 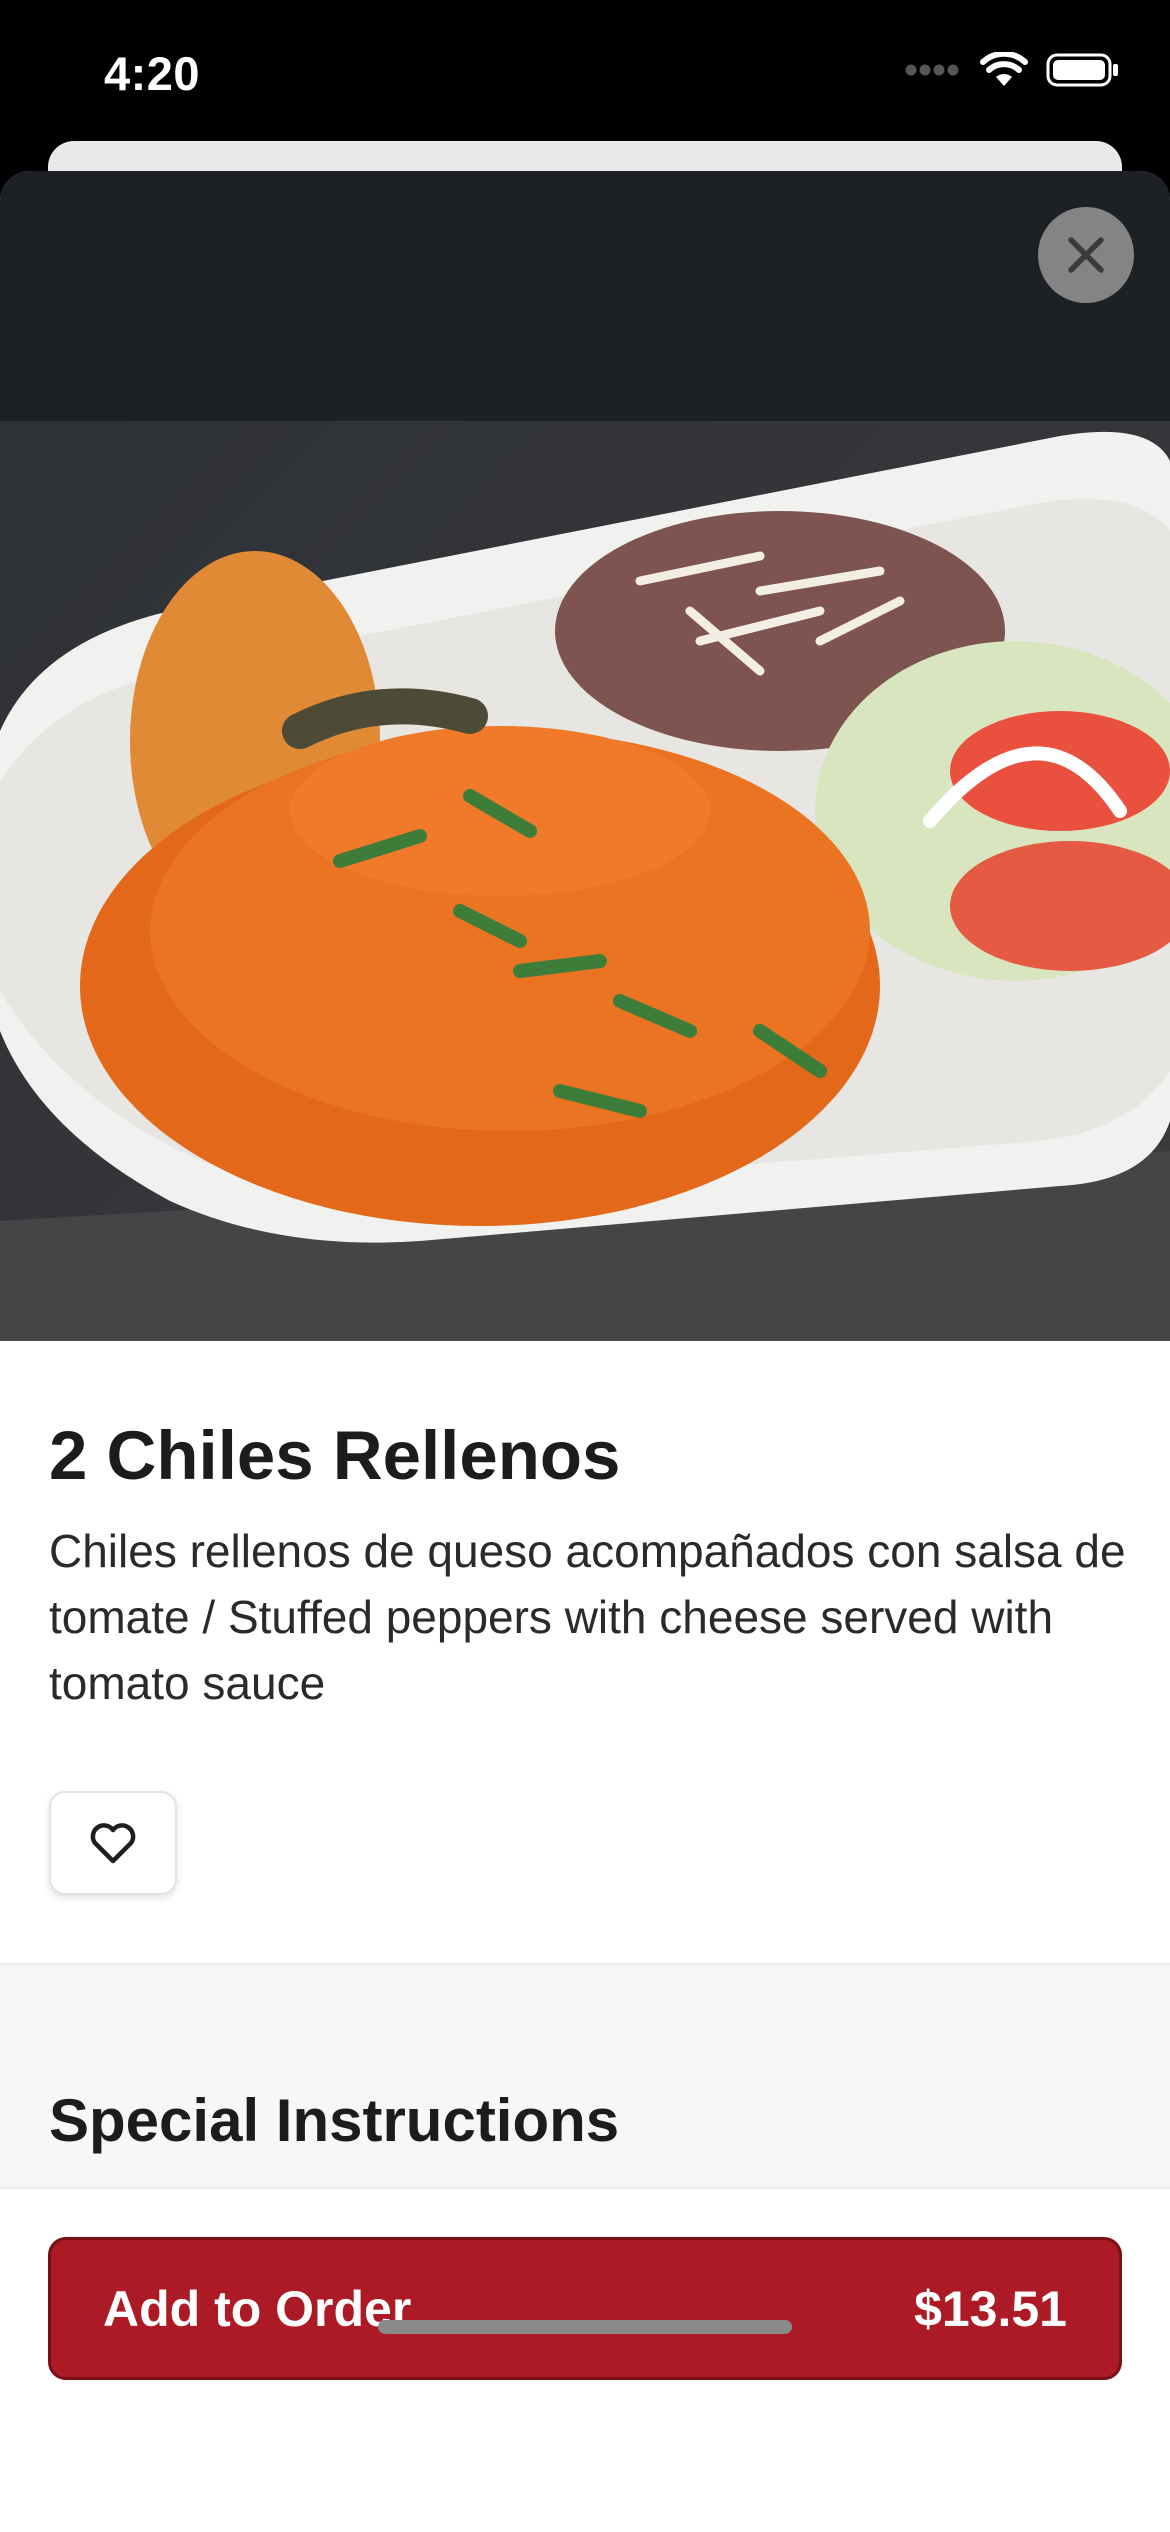 I want to click on add-to-order-label: Add to Order, so click(x=257, y=2308).